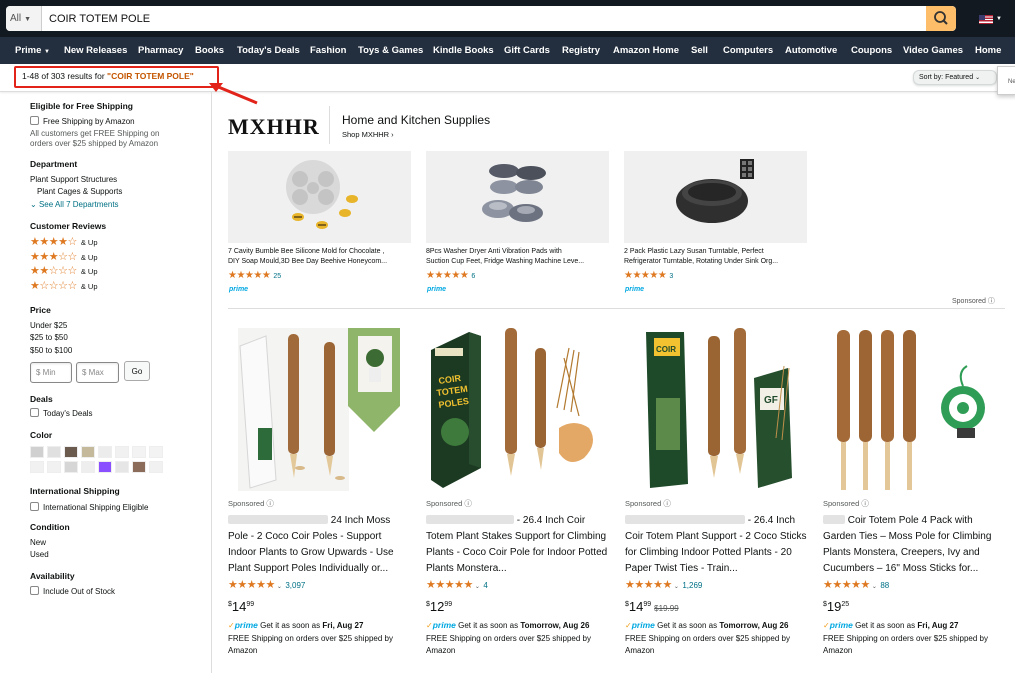  I want to click on review-filter-3-stars: ★★★☆☆ & Up, so click(64, 256).